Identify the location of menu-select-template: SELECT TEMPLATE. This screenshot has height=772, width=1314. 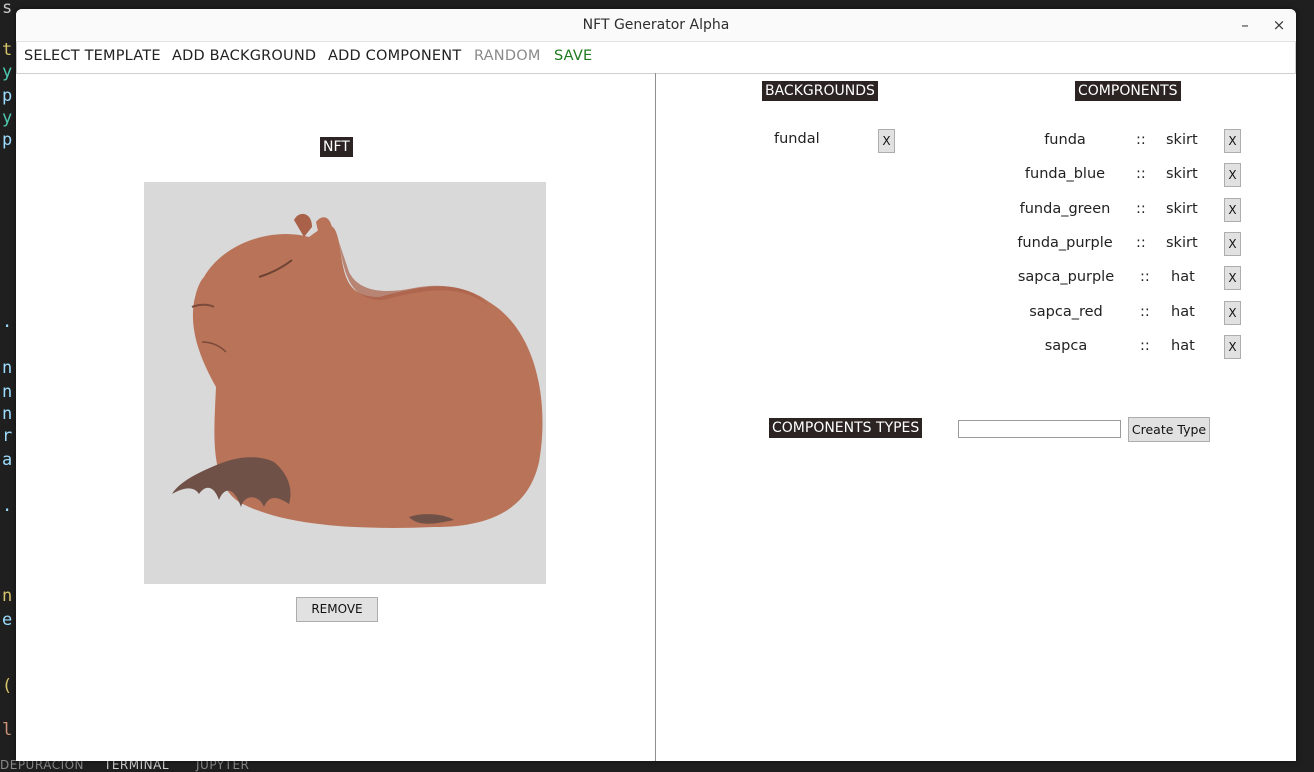
(92, 56).